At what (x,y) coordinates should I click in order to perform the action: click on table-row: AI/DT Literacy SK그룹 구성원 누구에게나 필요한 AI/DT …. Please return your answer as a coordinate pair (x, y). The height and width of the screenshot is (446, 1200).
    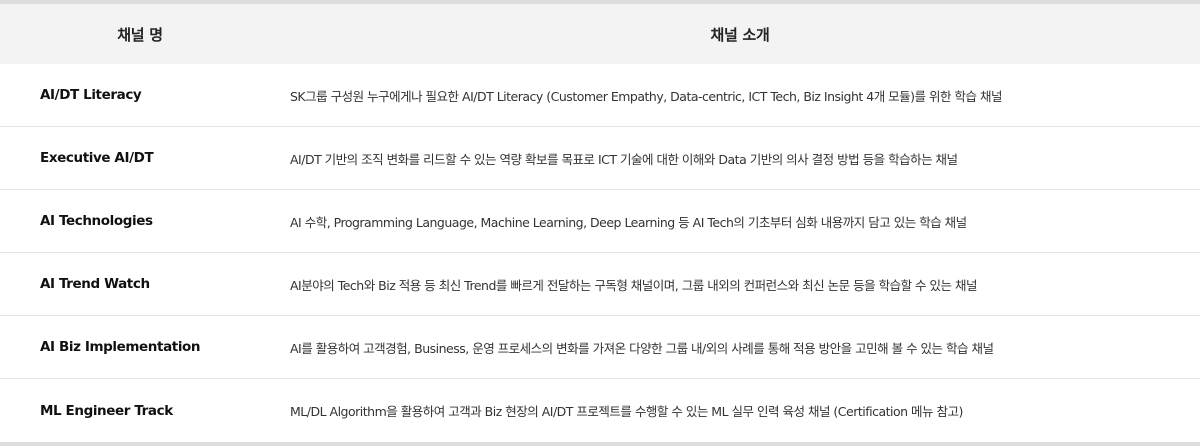
    Looking at the image, I should click on (600, 95).